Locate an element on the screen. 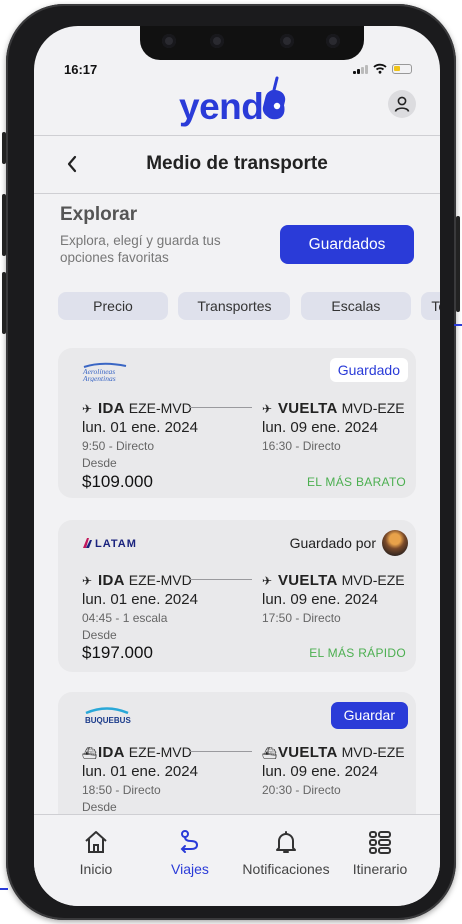 This screenshot has width=462, height=924. tab-label: Itinerario is located at coordinates (380, 869).